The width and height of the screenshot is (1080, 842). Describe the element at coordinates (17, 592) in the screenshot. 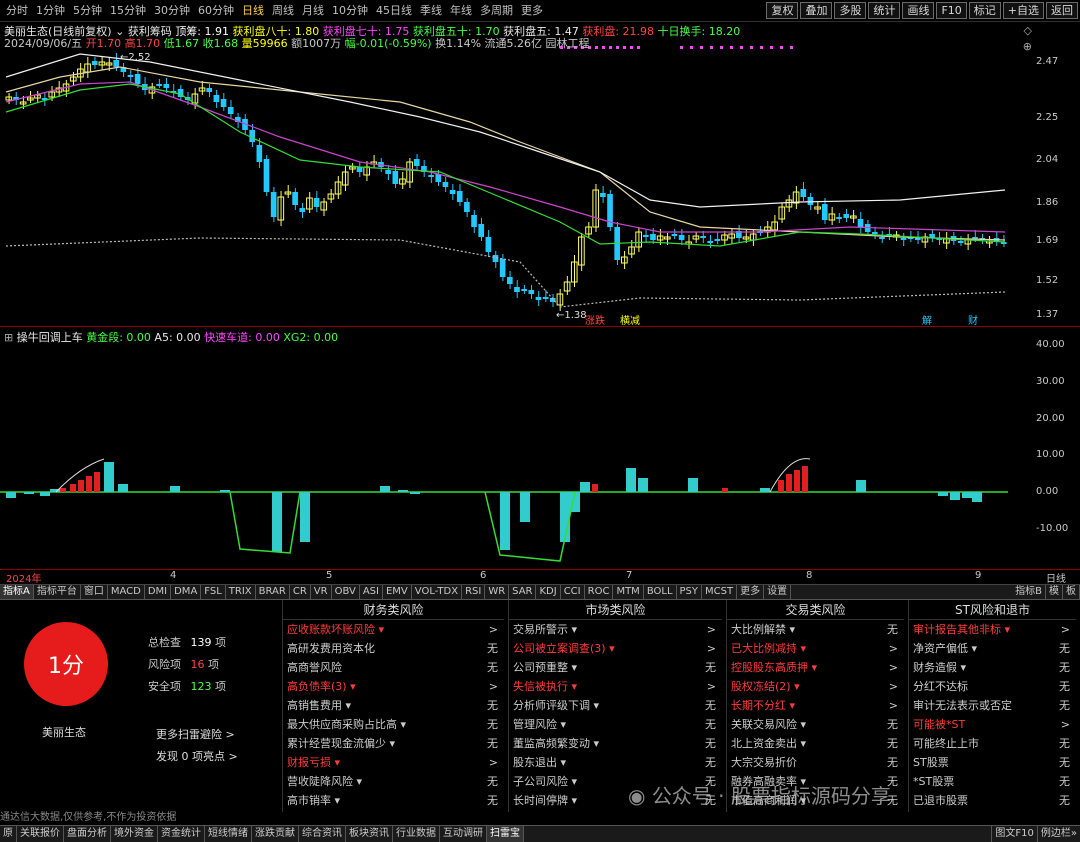

I see `indicator-tab-0: 指标A` at that location.